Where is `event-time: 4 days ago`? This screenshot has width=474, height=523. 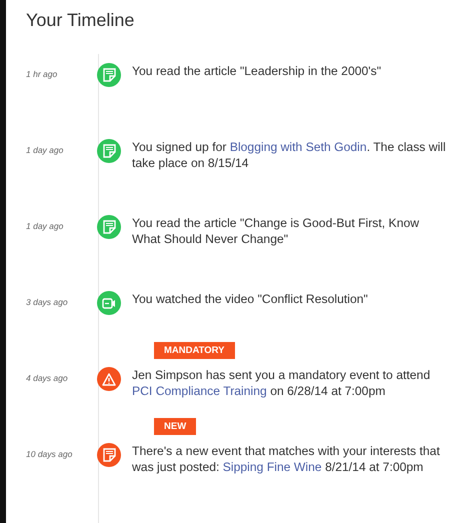 event-time: 4 days ago is located at coordinates (47, 378).